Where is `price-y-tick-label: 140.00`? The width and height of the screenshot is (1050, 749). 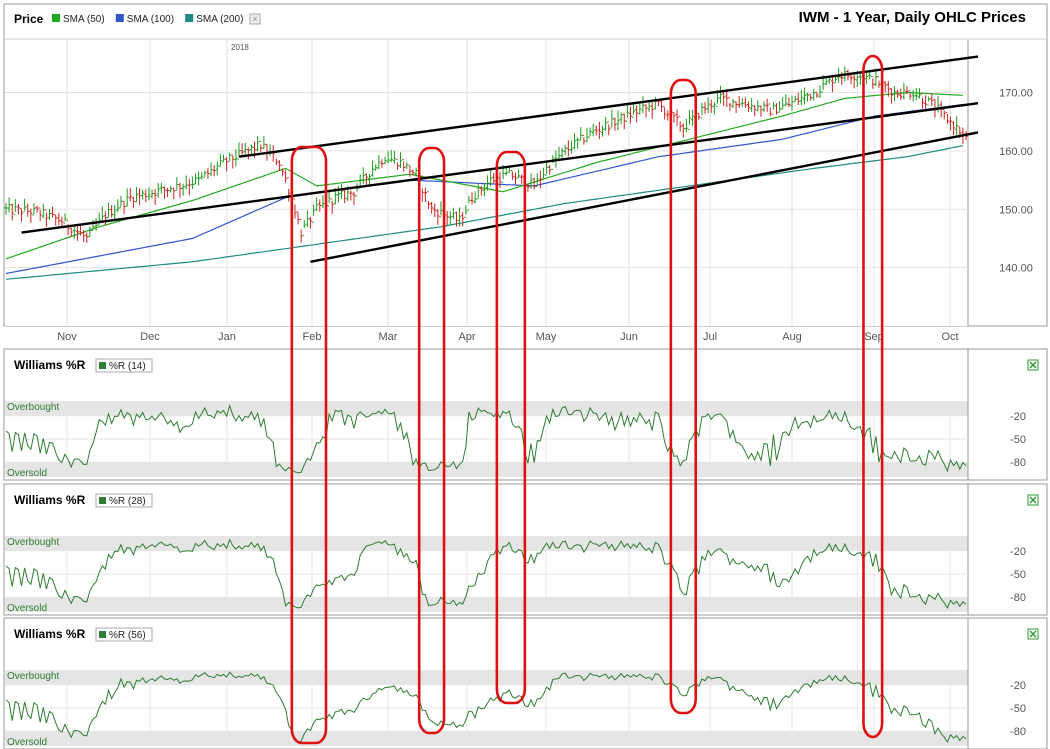
price-y-tick-label: 140.00 is located at coordinates (1016, 269).